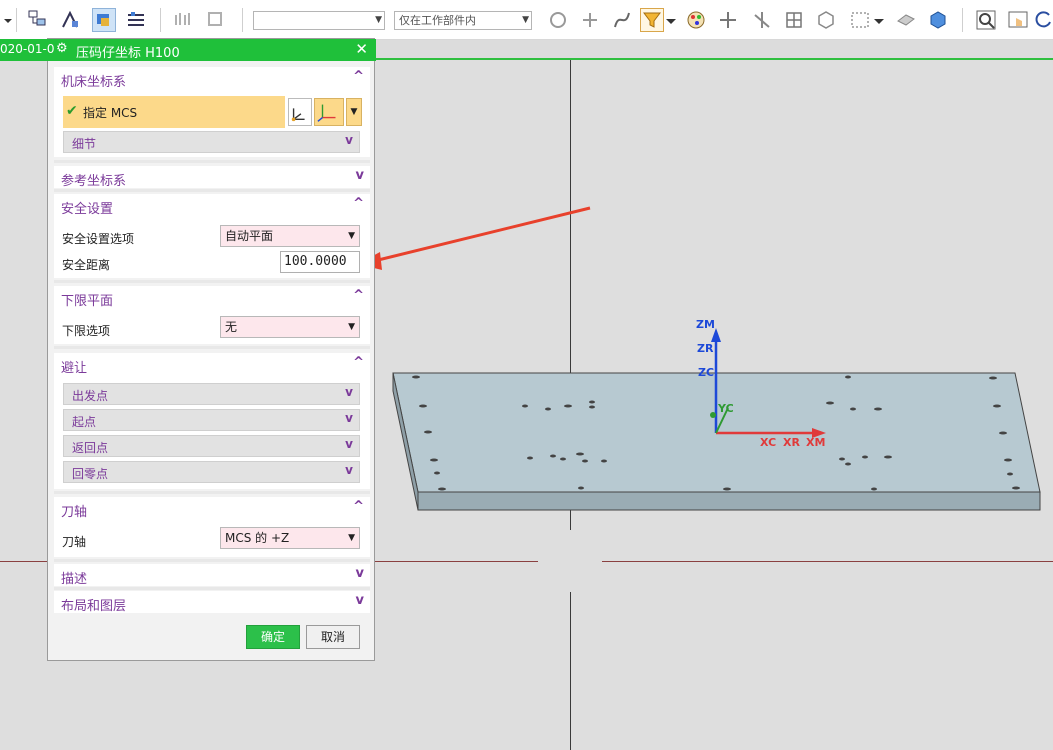 This screenshot has height=750, width=1053. Describe the element at coordinates (136, 20) in the screenshot. I see `machine-tool-view-icon` at that location.